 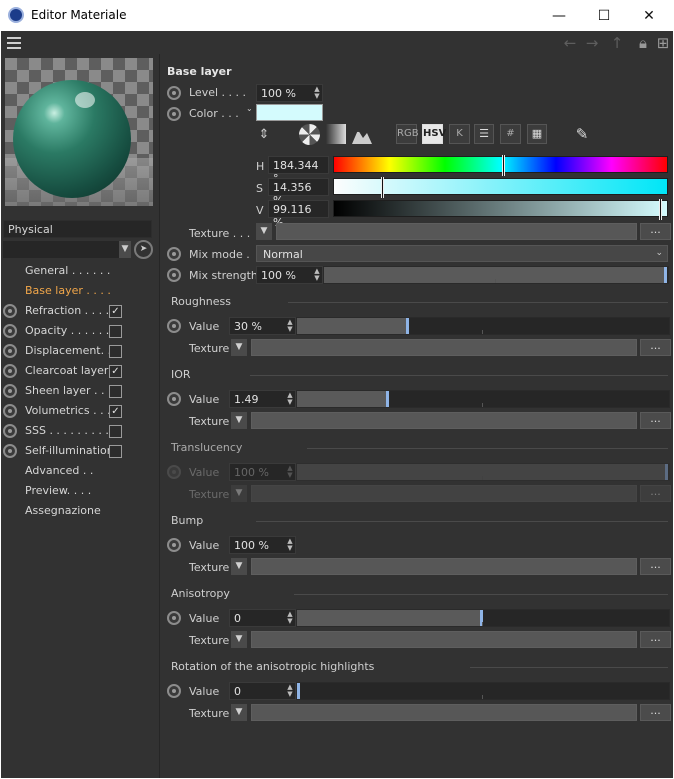 I want to click on close-button: ✕, so click(x=649, y=15).